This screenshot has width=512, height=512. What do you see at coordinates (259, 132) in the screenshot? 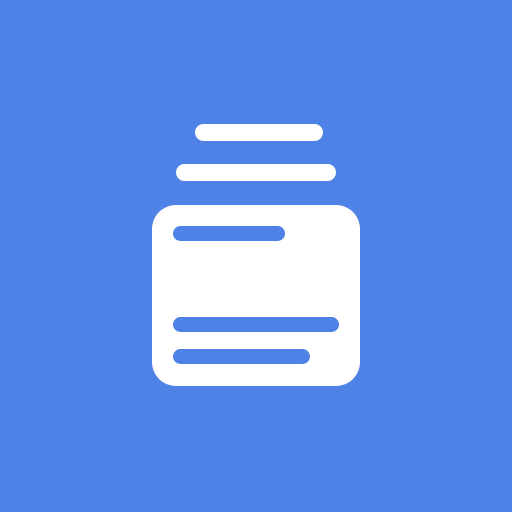
I see `top-stack-line` at bounding box center [259, 132].